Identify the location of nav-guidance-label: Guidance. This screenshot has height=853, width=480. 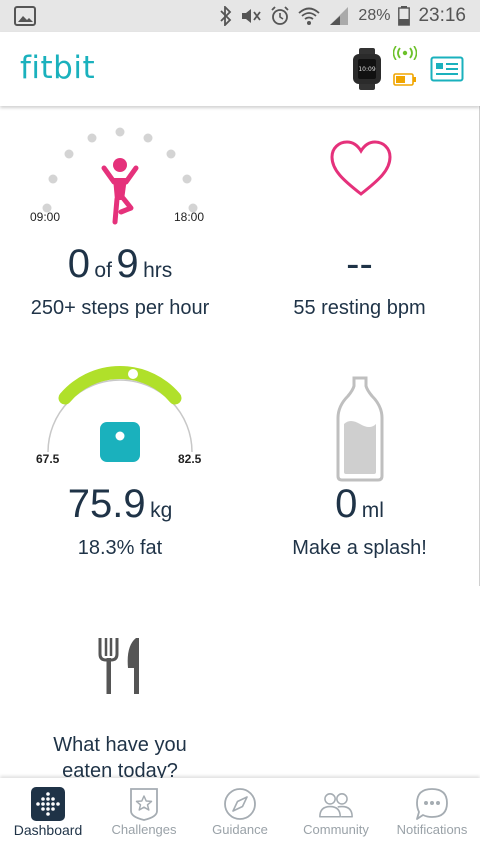
(240, 829).